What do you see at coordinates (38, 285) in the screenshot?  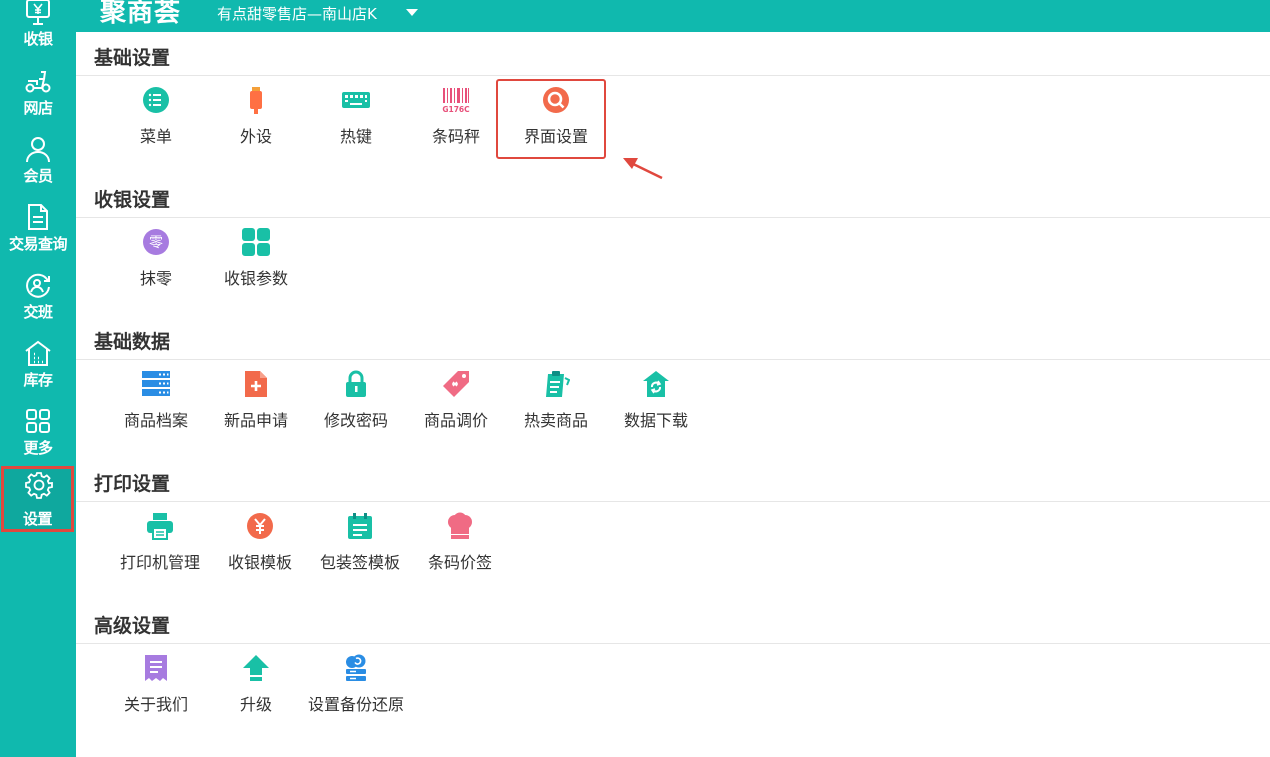 I see `shift-change-icon` at bounding box center [38, 285].